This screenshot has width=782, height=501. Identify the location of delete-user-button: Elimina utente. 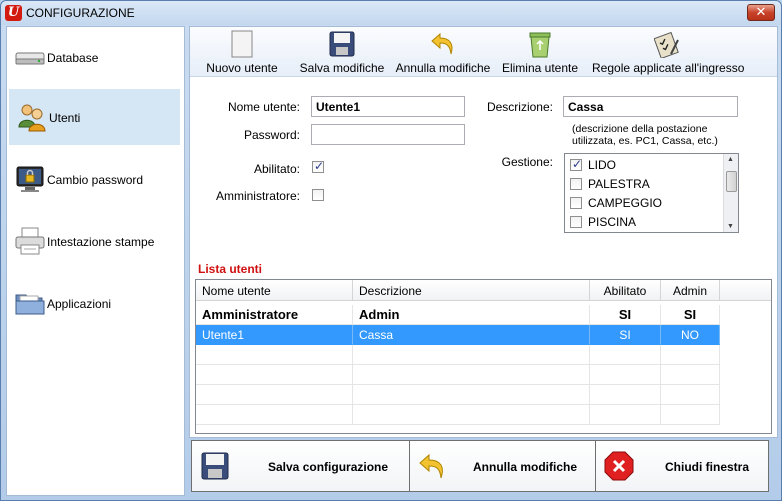
(540, 52).